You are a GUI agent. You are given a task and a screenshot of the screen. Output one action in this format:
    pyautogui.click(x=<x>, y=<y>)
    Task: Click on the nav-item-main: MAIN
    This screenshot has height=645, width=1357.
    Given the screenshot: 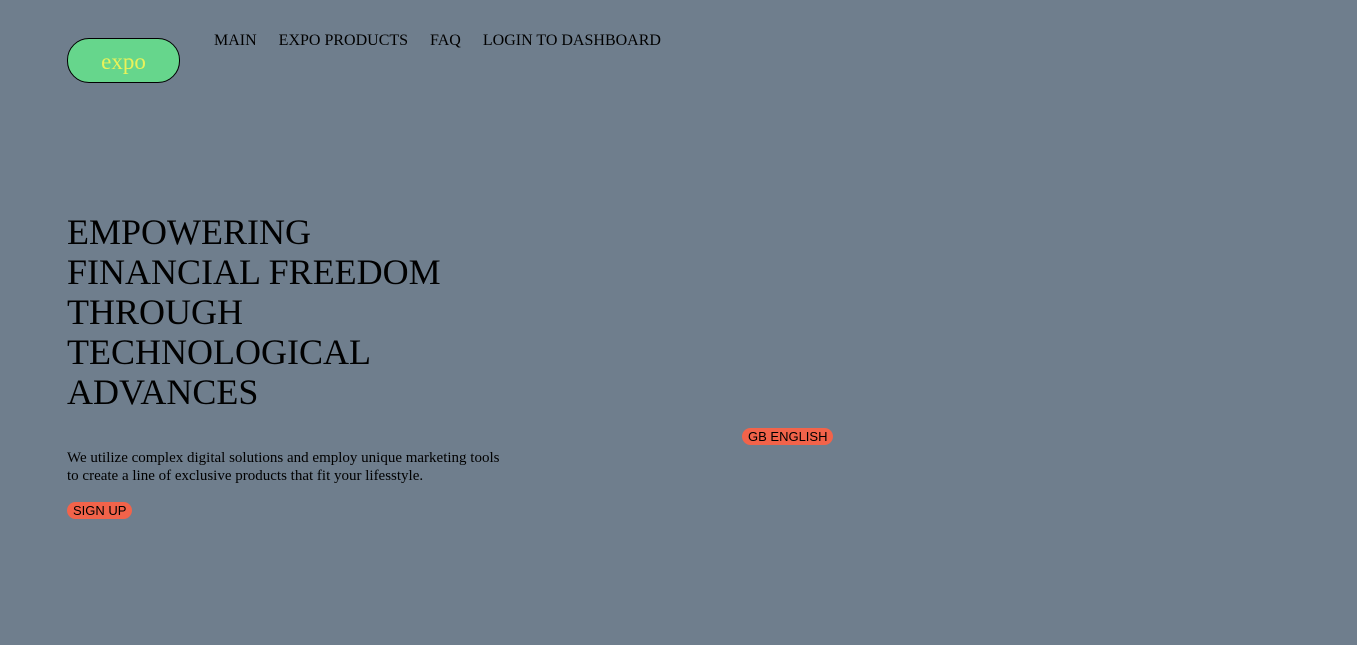 What is the action you would take?
    pyautogui.click(x=235, y=41)
    